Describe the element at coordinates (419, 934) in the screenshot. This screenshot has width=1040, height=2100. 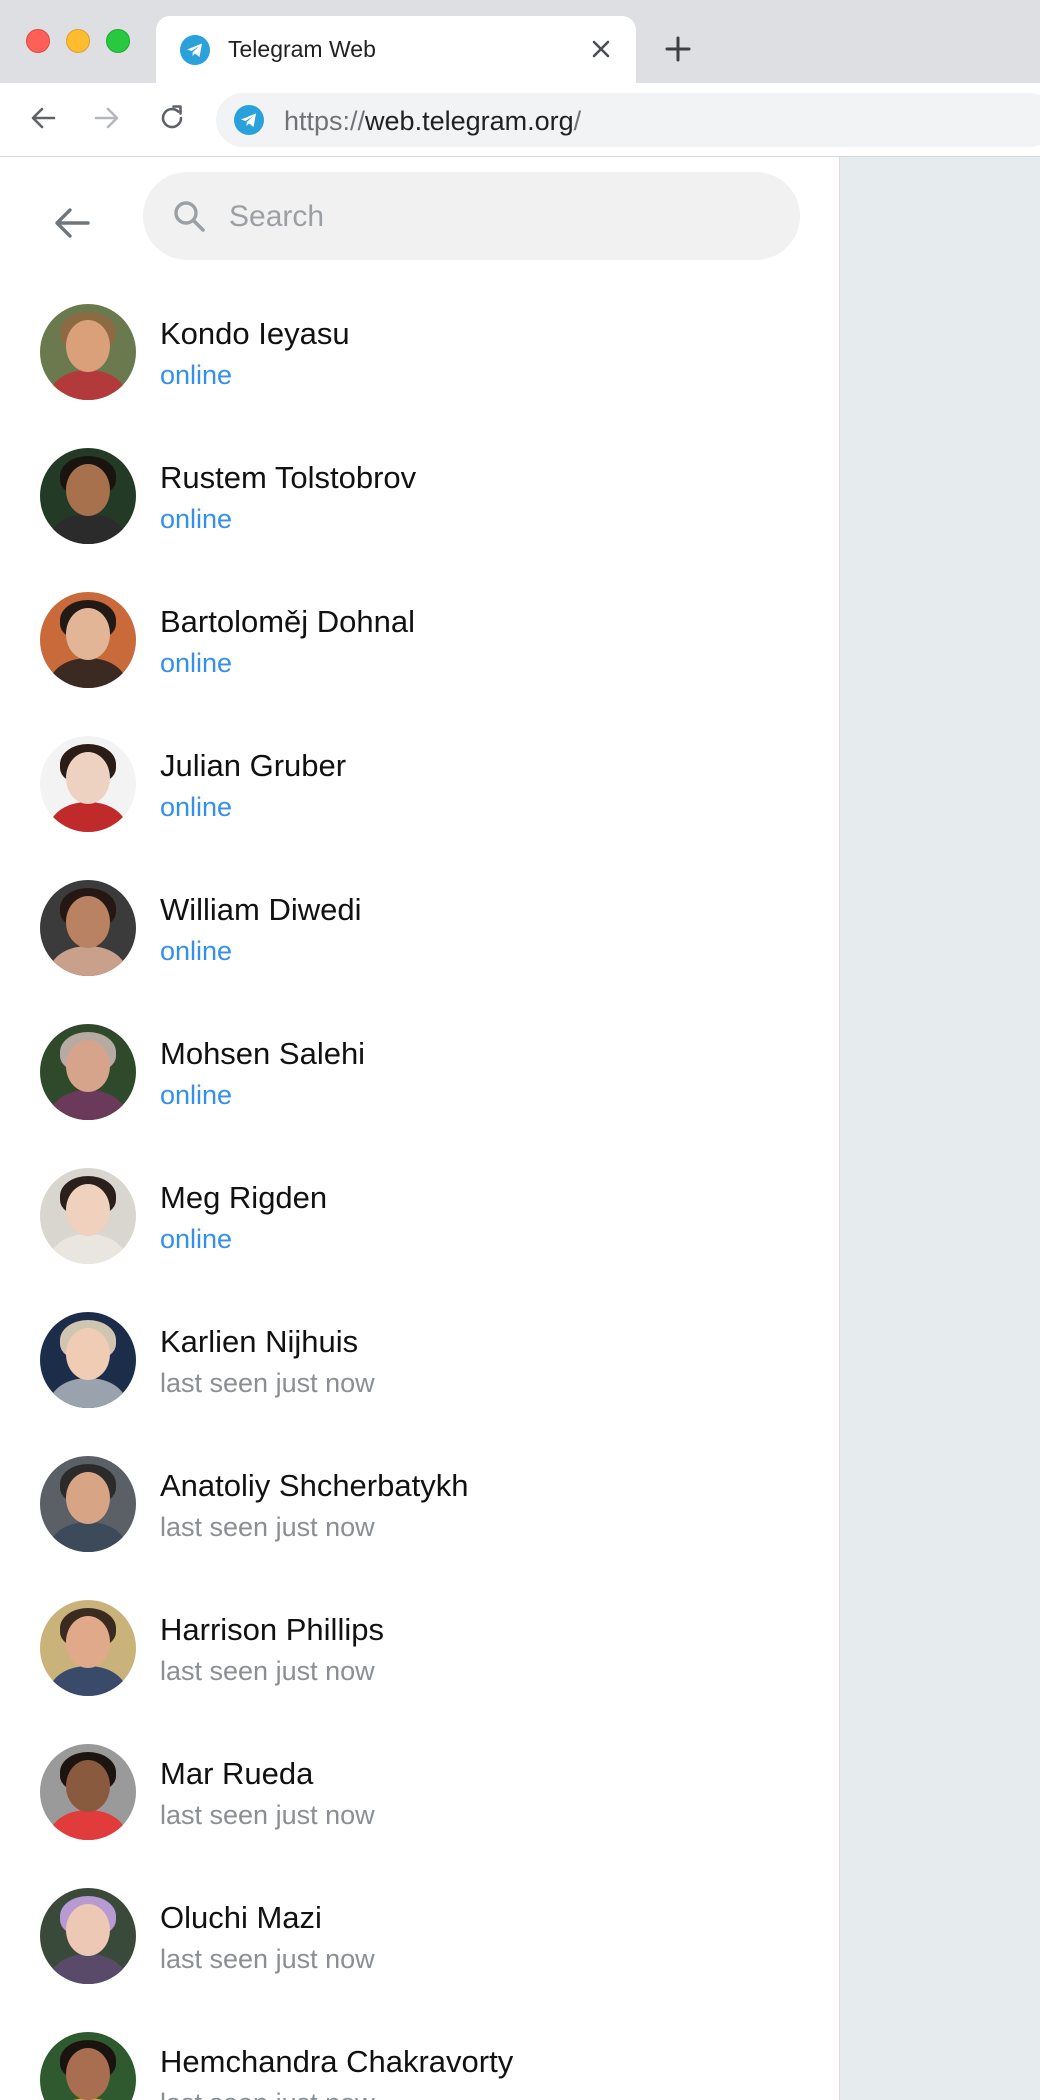
I see `contact-item: William Diwedi online` at that location.